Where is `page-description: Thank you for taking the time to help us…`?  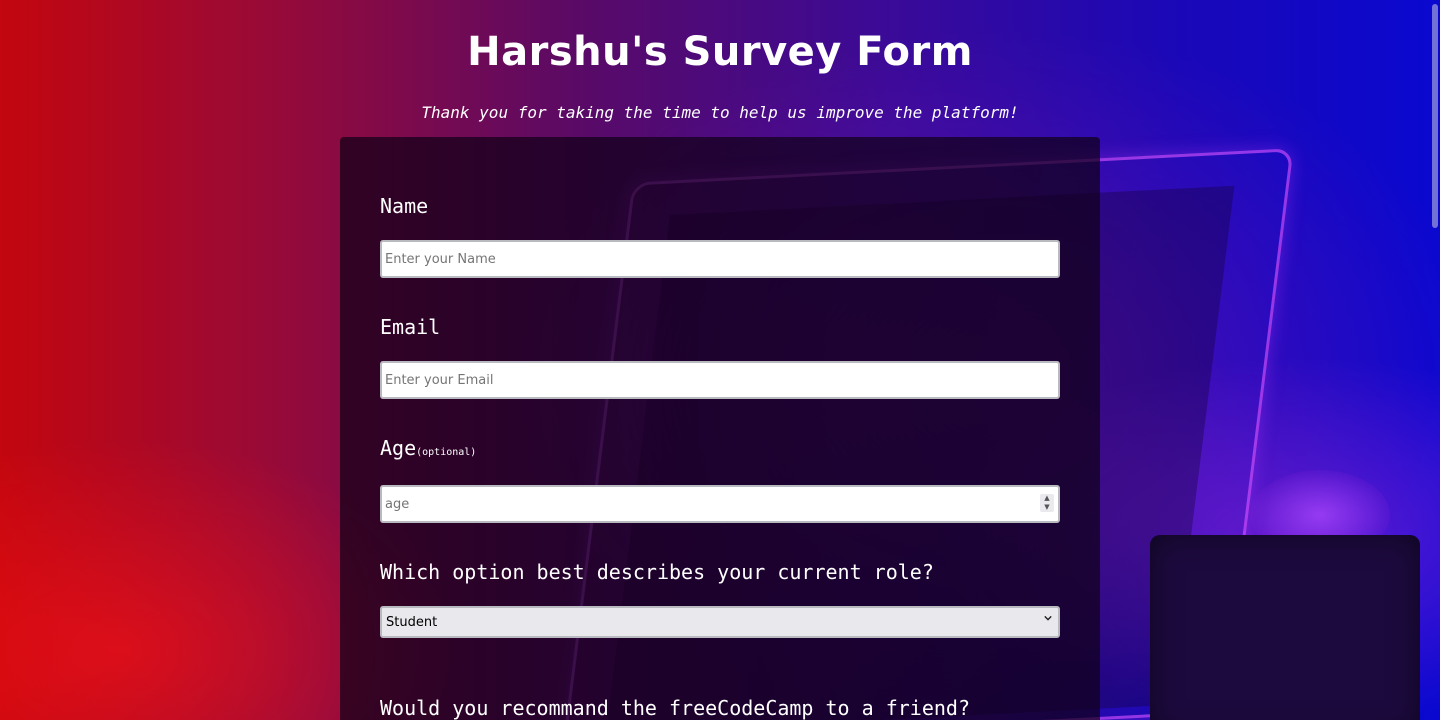 page-description: Thank you for taking the time to help us… is located at coordinates (720, 112).